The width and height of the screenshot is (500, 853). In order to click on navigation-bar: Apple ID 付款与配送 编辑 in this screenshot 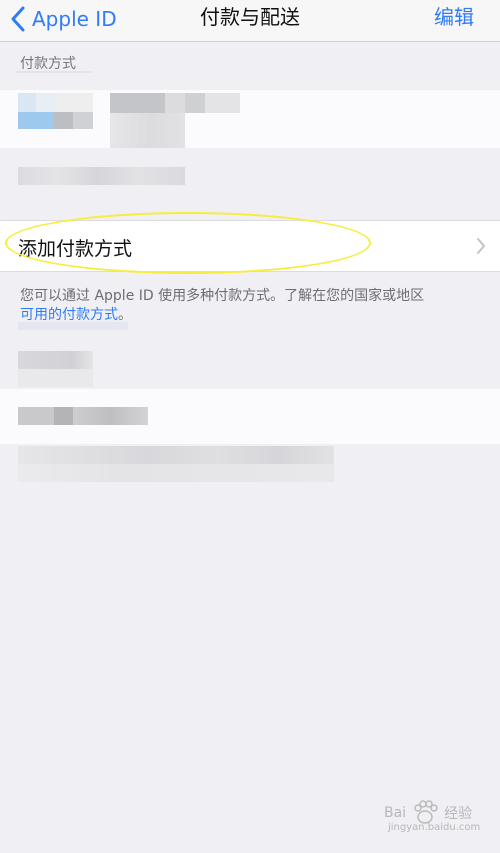, I will do `click(250, 21)`.